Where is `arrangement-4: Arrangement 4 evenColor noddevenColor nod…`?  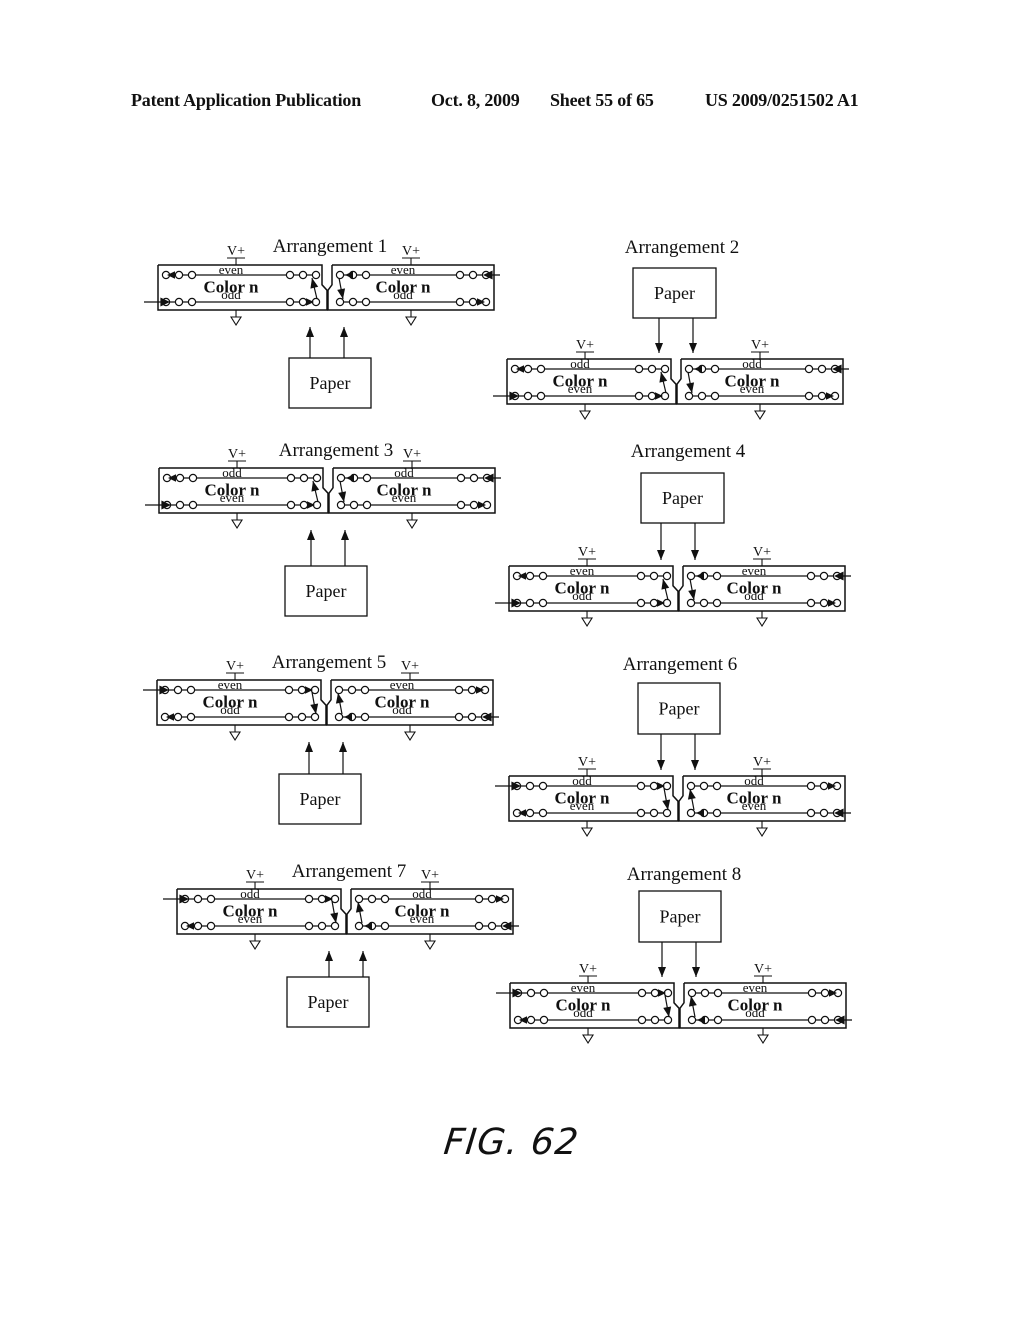 arrangement-4: Arrangement 4 evenColor noddevenColor nod… is located at coordinates (673, 534).